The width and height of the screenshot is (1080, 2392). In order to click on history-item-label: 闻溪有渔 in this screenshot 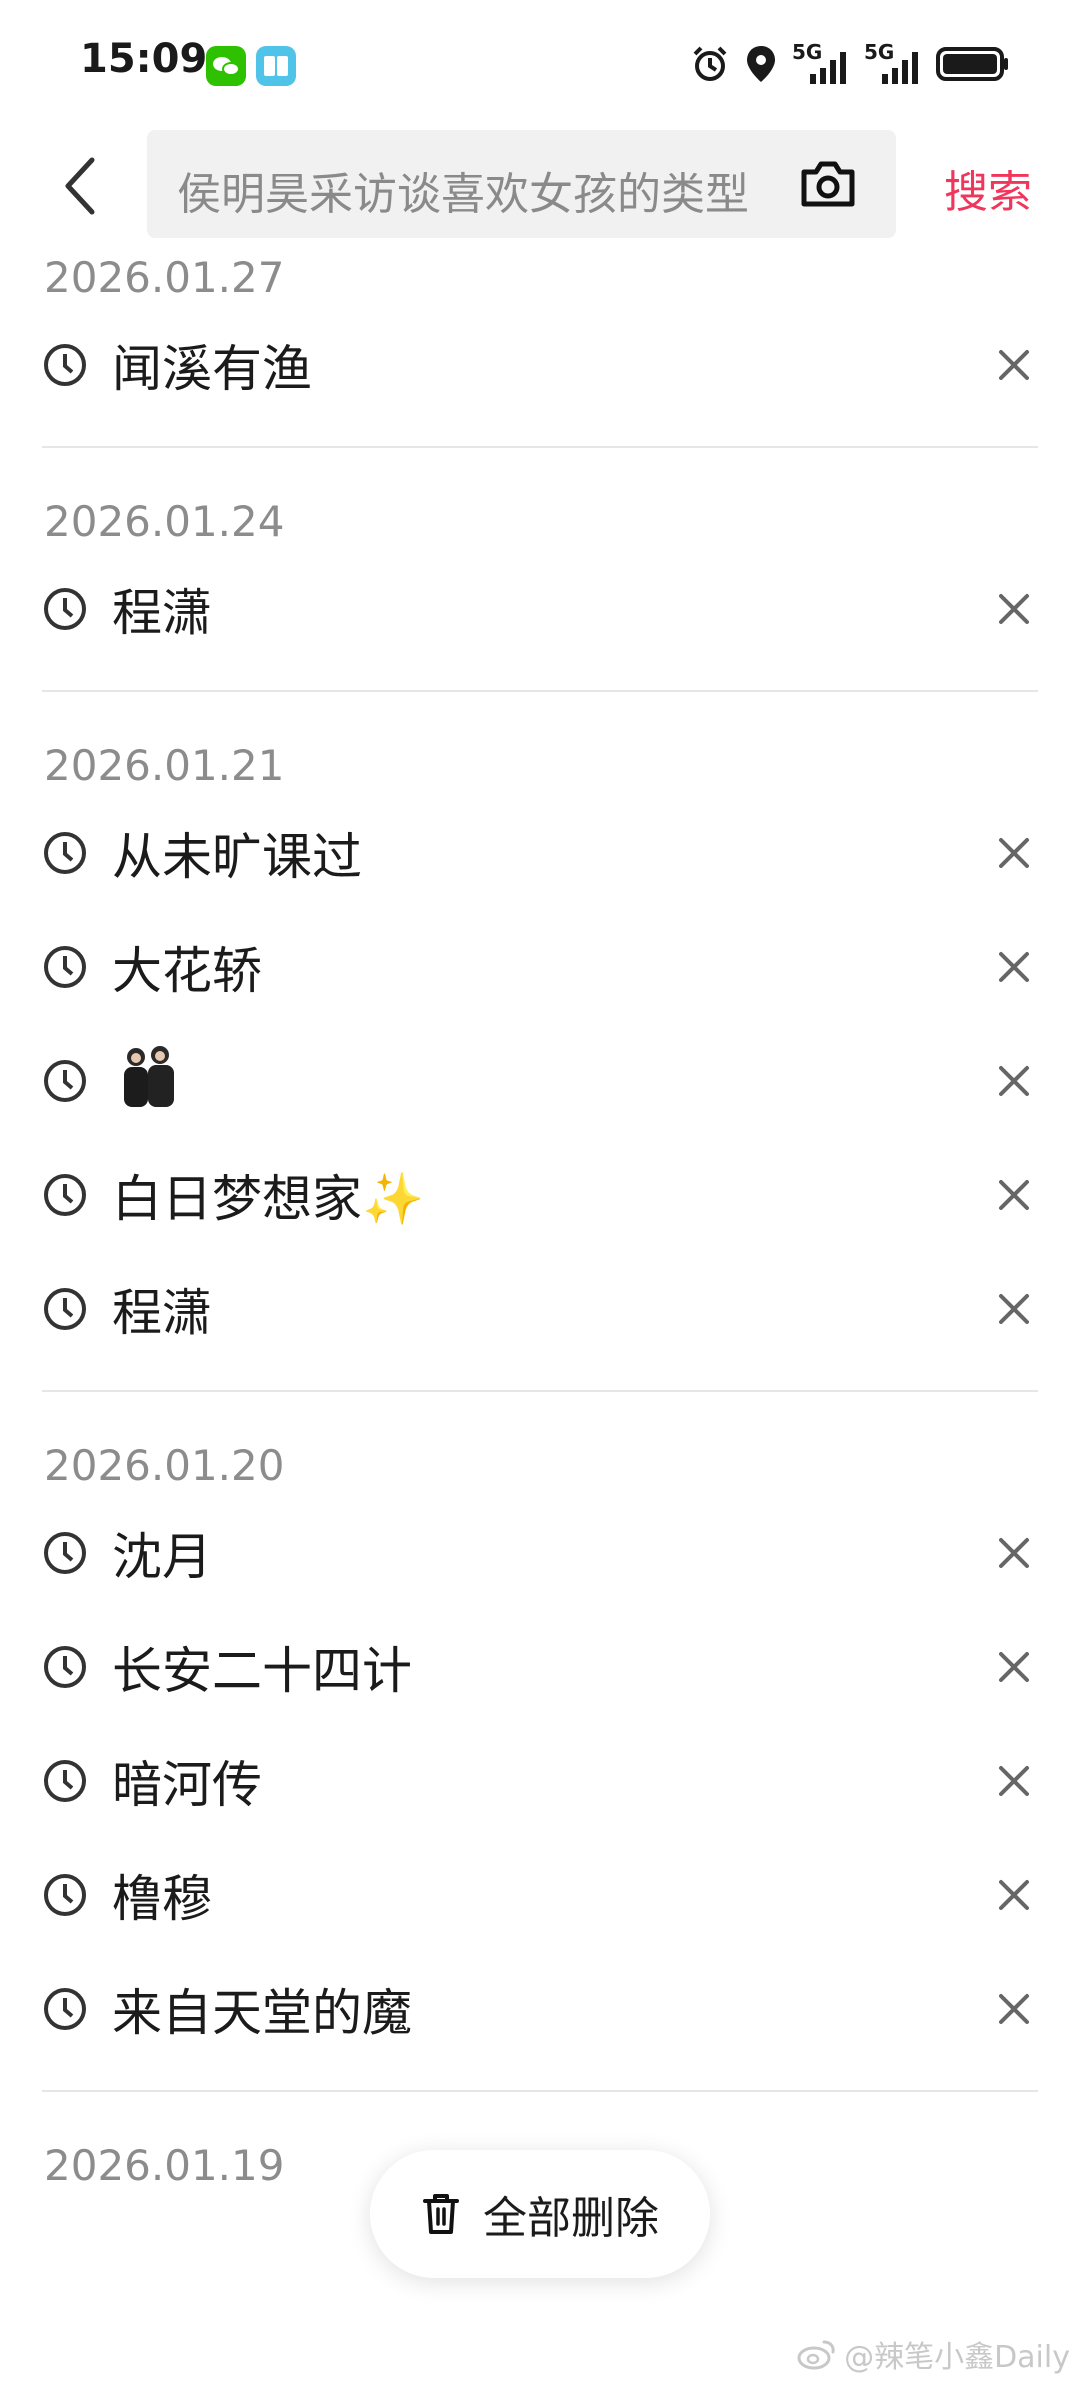, I will do `click(212, 369)`.